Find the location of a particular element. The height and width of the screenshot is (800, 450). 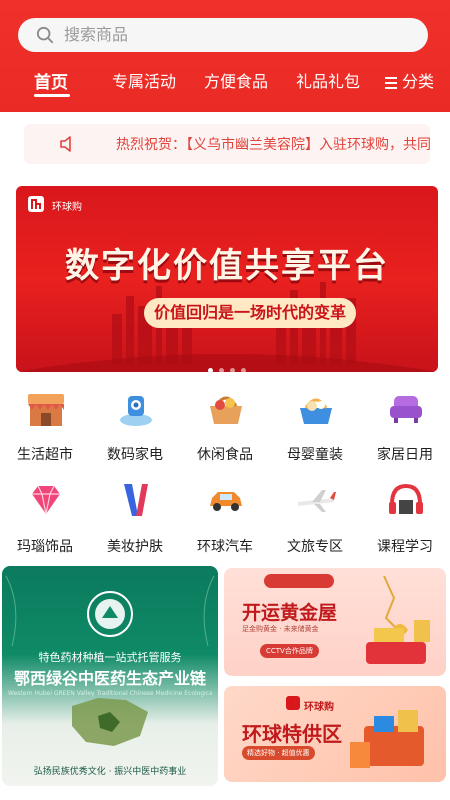

sofa-icon is located at coordinates (406, 409).